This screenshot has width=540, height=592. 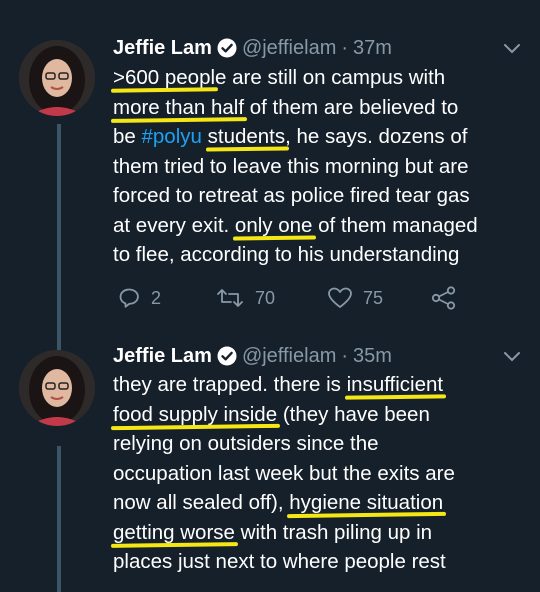 I want to click on text-segment: relying on outsiders since the, so click(x=246, y=443).